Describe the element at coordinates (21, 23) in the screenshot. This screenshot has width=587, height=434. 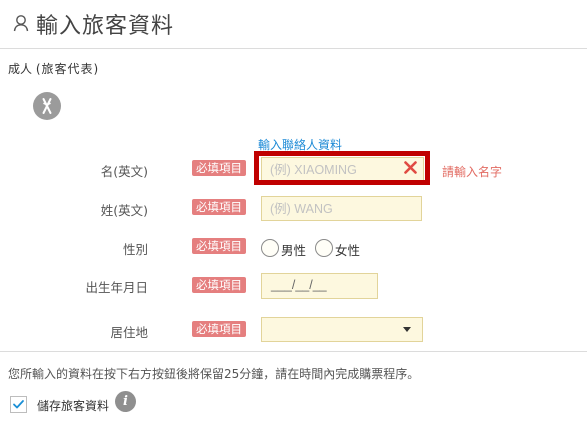
I see `person-icon` at that location.